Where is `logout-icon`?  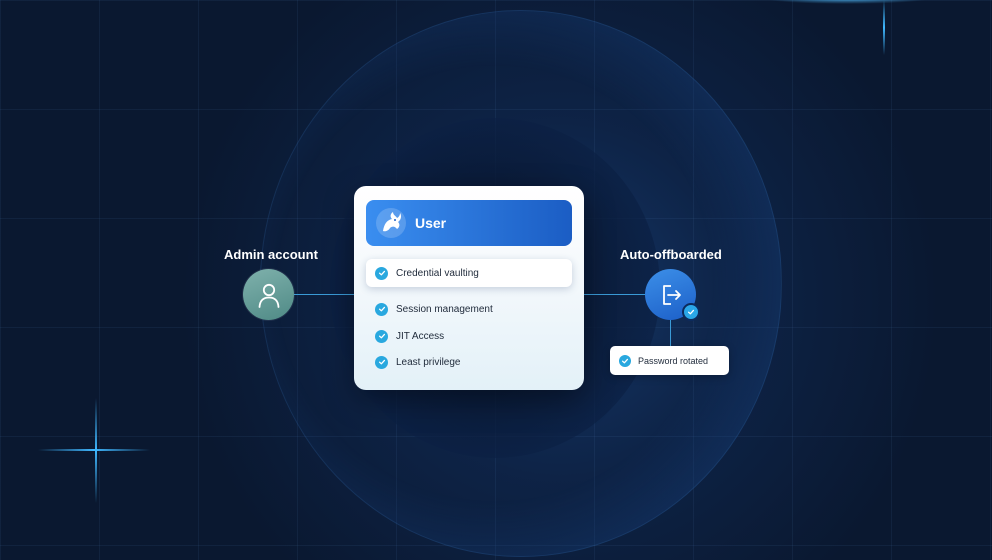
logout-icon is located at coordinates (671, 294).